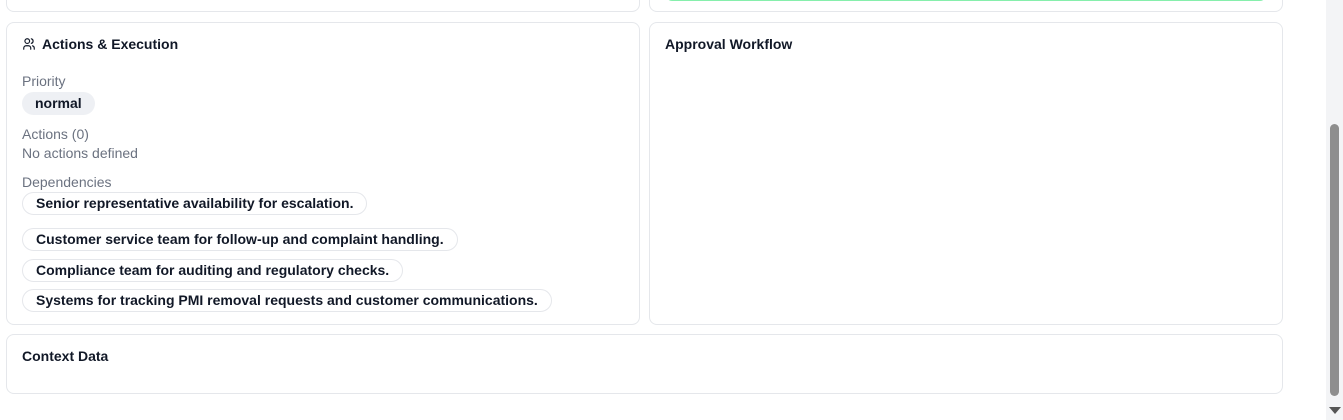  Describe the element at coordinates (966, 0) in the screenshot. I see `success-banner` at that location.